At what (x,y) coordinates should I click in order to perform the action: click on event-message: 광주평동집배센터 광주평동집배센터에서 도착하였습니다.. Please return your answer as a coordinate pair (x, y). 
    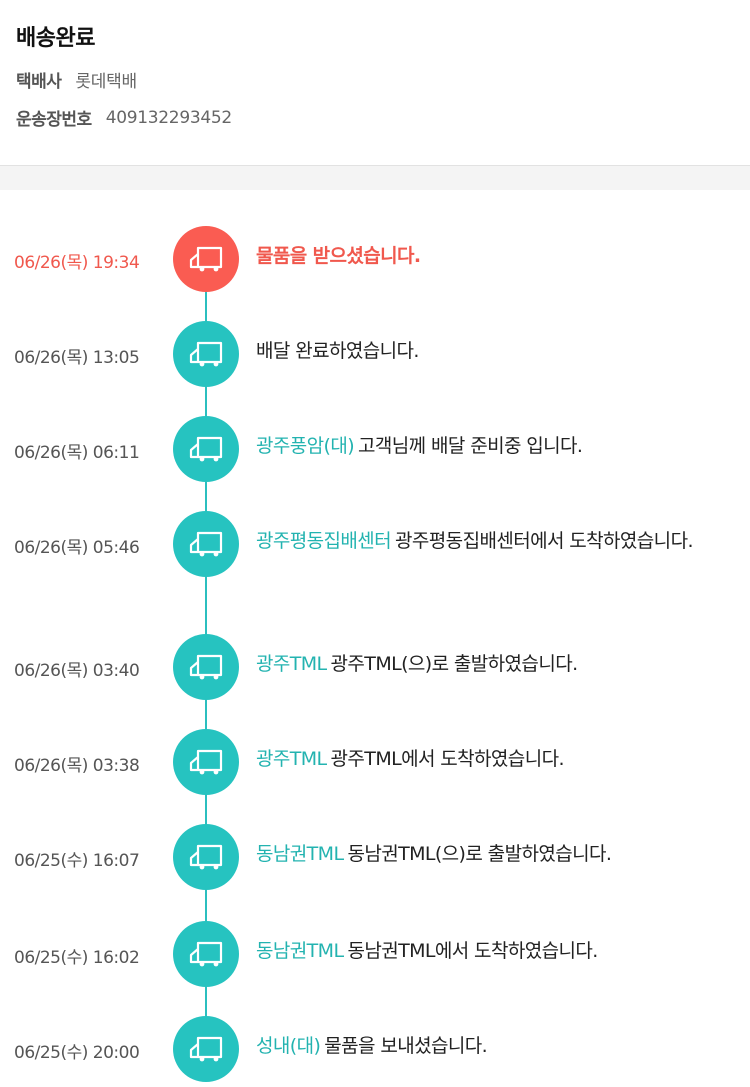
    Looking at the image, I should click on (496, 541).